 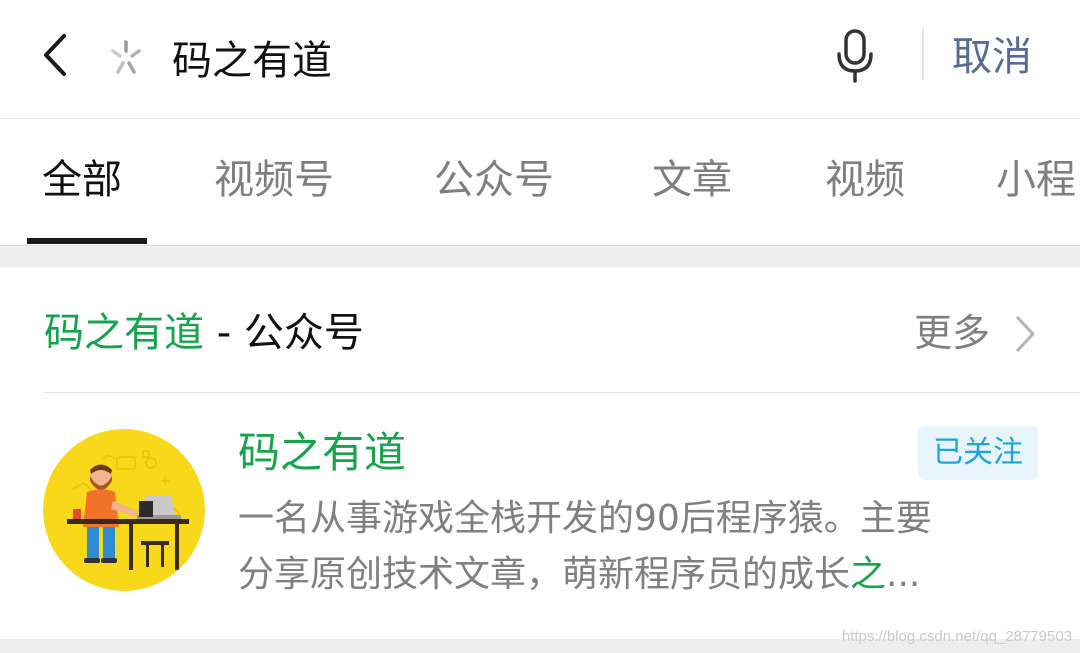 I want to click on avatar, so click(x=124, y=510).